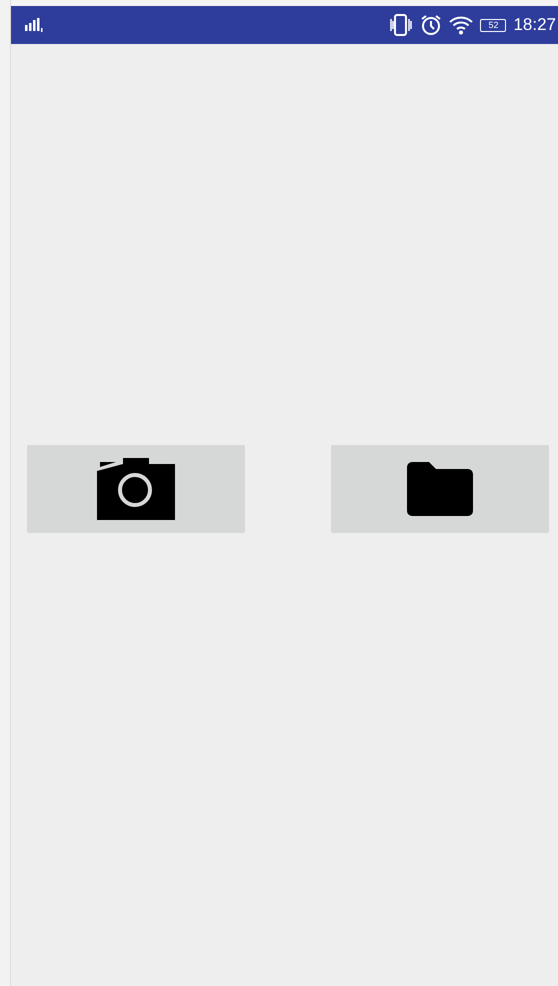 The width and height of the screenshot is (558, 986). I want to click on alarm-icon, so click(431, 25).